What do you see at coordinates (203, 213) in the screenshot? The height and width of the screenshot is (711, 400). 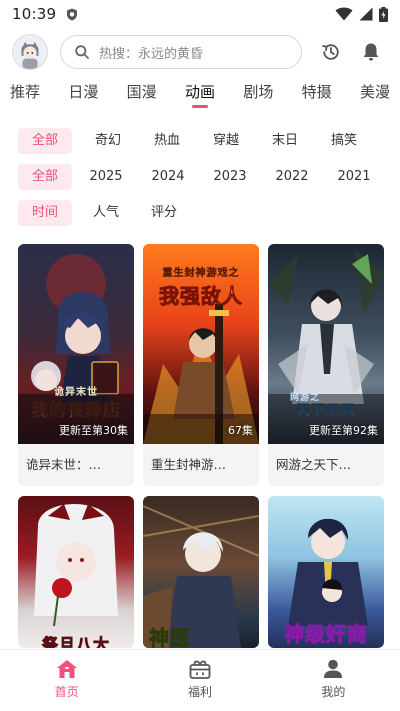 I see `sort-filter-row: 时间 人气 评分` at bounding box center [203, 213].